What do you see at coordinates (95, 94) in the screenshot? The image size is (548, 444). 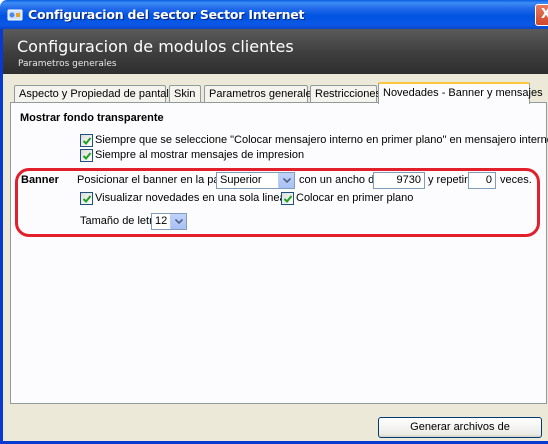 I see `tab-aspecto: Aspecto y Propiedad de pantalla` at bounding box center [95, 94].